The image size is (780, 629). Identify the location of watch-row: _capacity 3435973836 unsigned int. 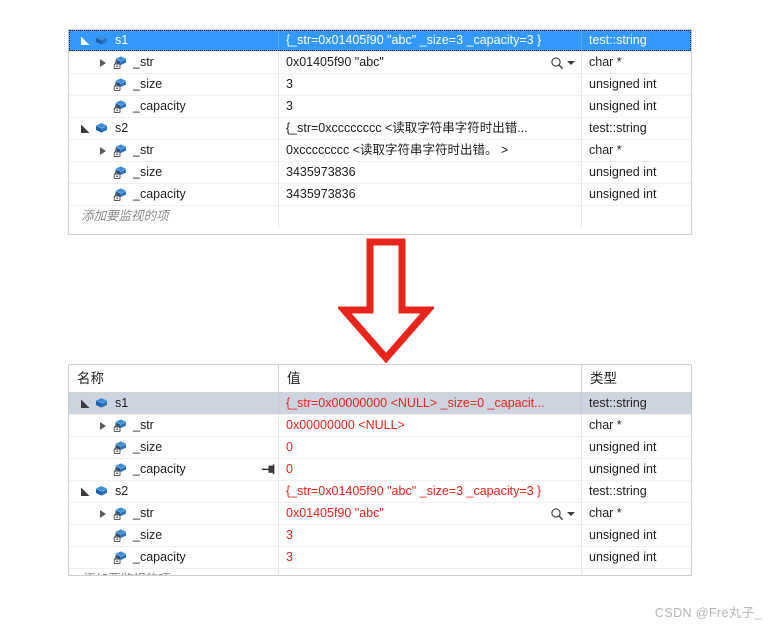
(380, 195).